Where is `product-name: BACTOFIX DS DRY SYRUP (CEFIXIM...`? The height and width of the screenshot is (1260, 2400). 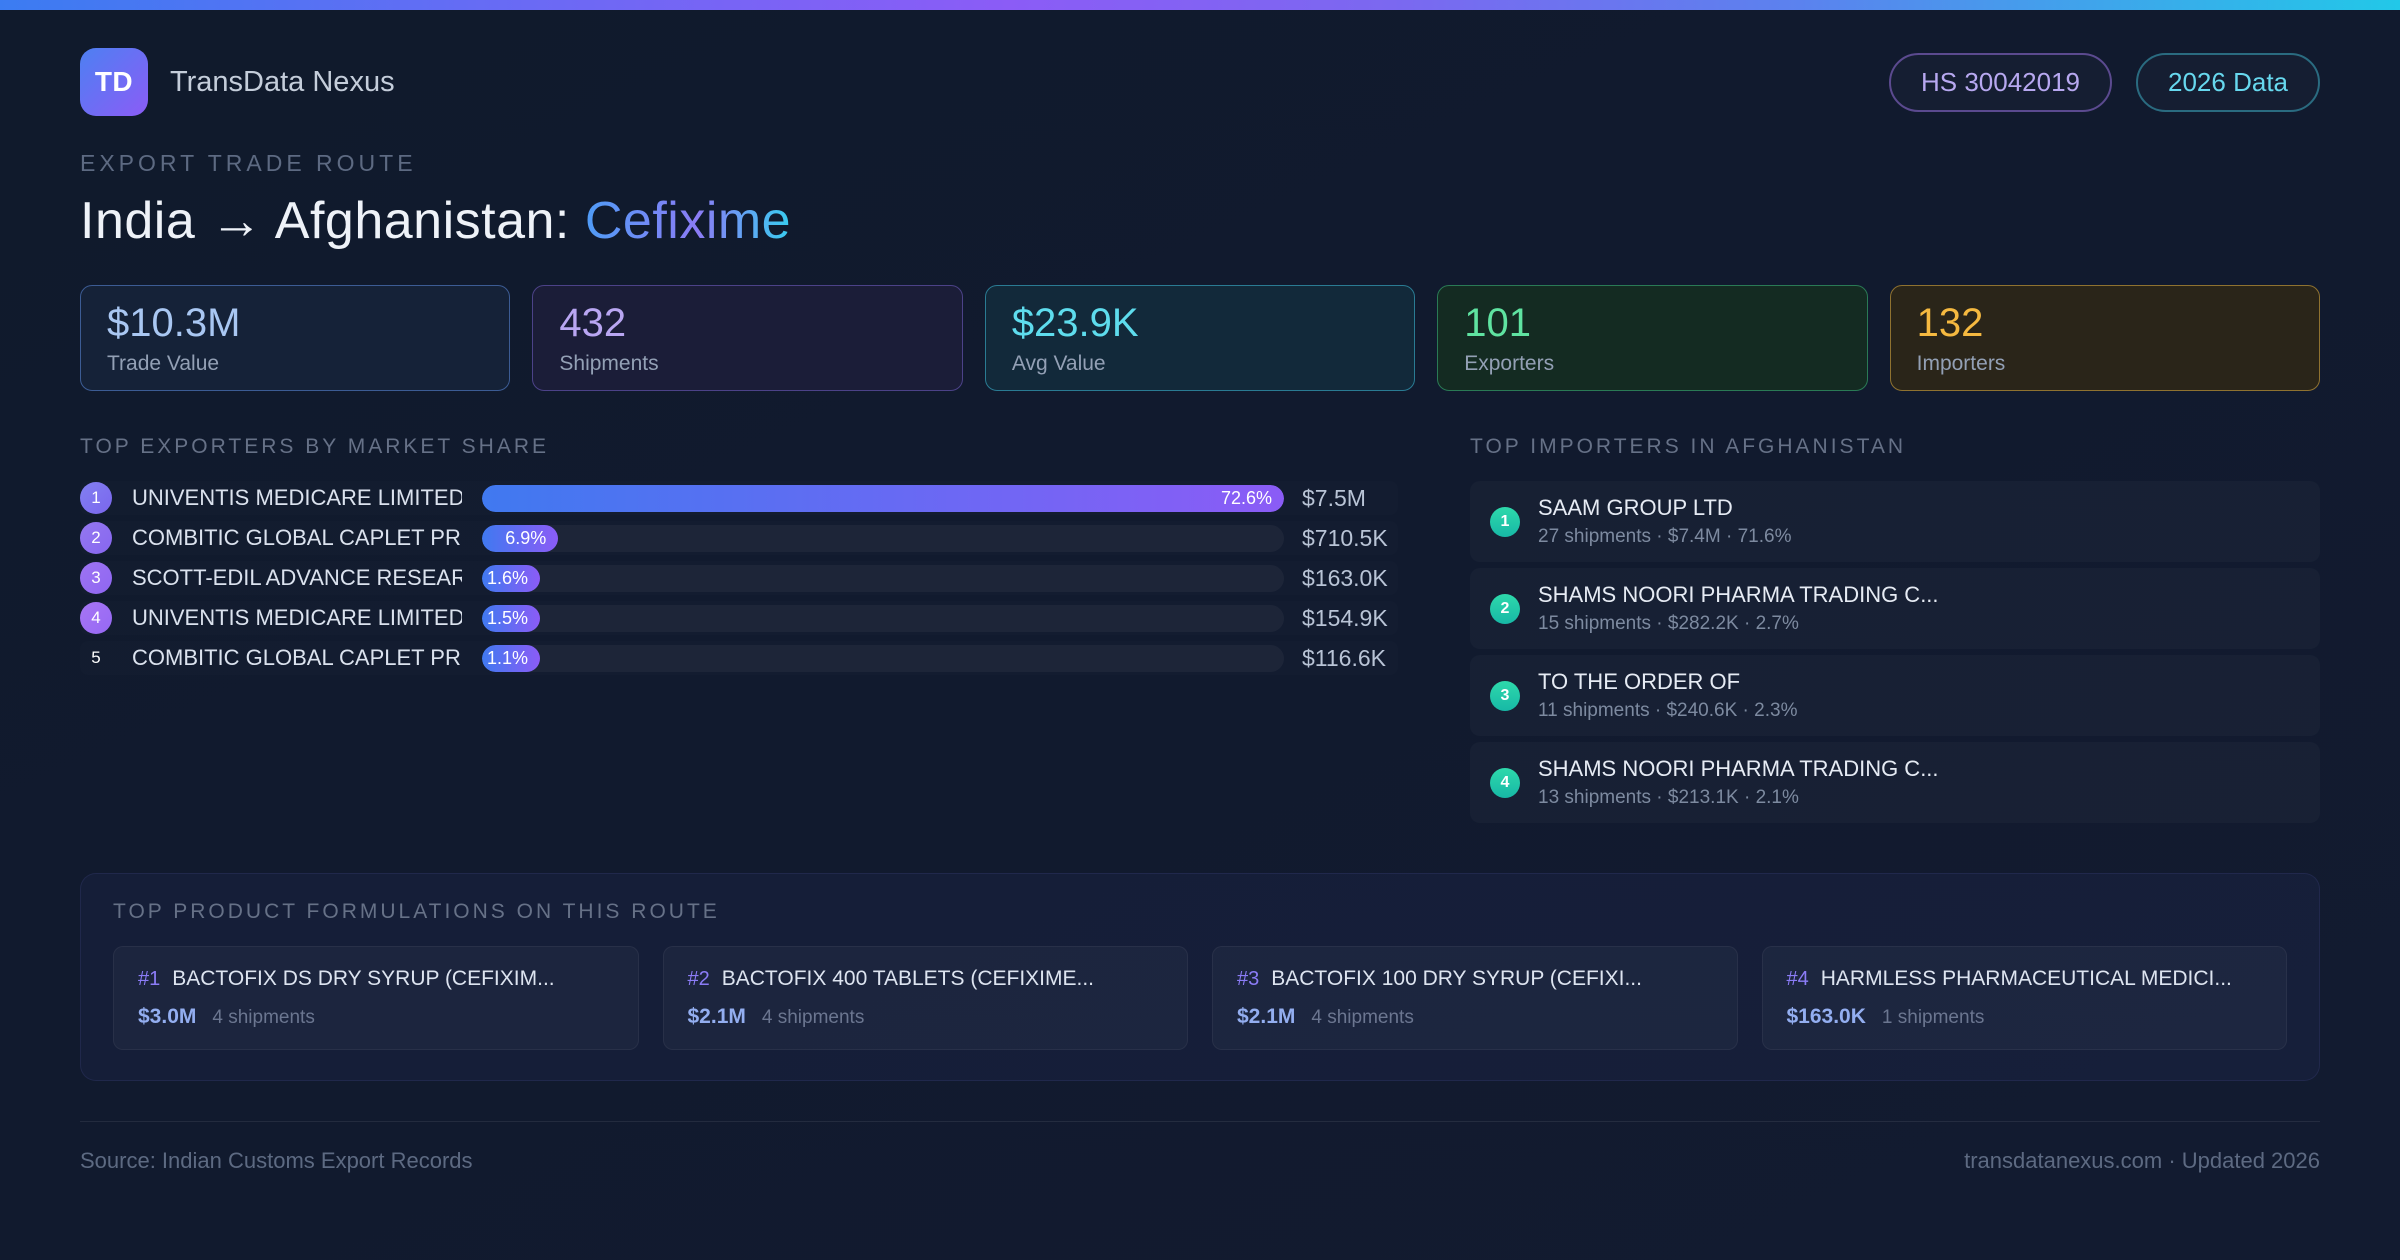
product-name: BACTOFIX DS DRY SYRUP (CEFIXIM... is located at coordinates (363, 978).